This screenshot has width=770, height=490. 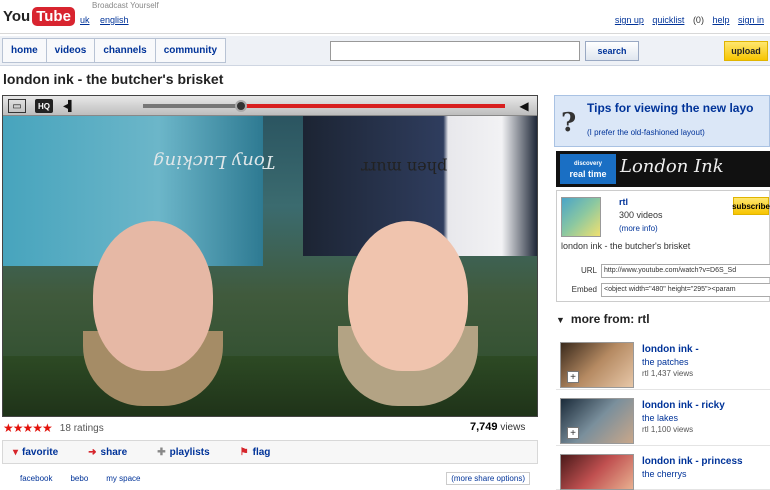 I want to click on frame-script-text: Tony Lucking, so click(x=214, y=161).